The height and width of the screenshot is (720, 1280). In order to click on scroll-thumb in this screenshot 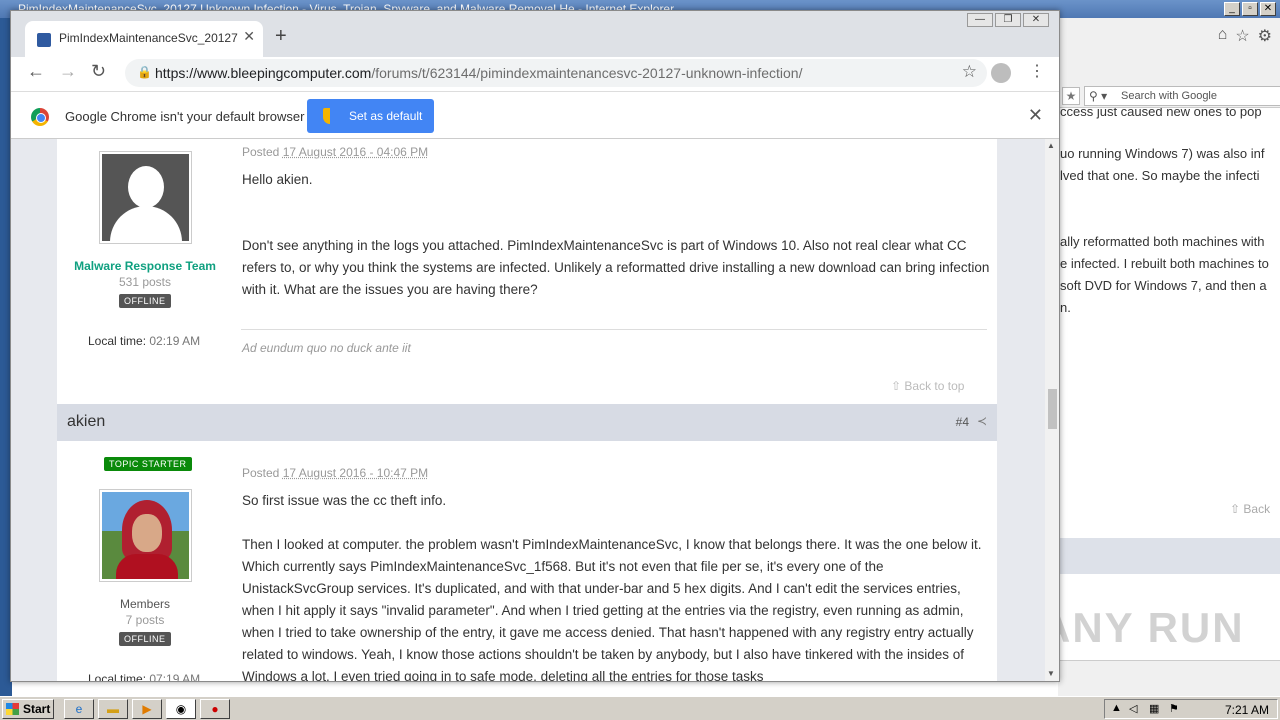, I will do `click(1052, 409)`.